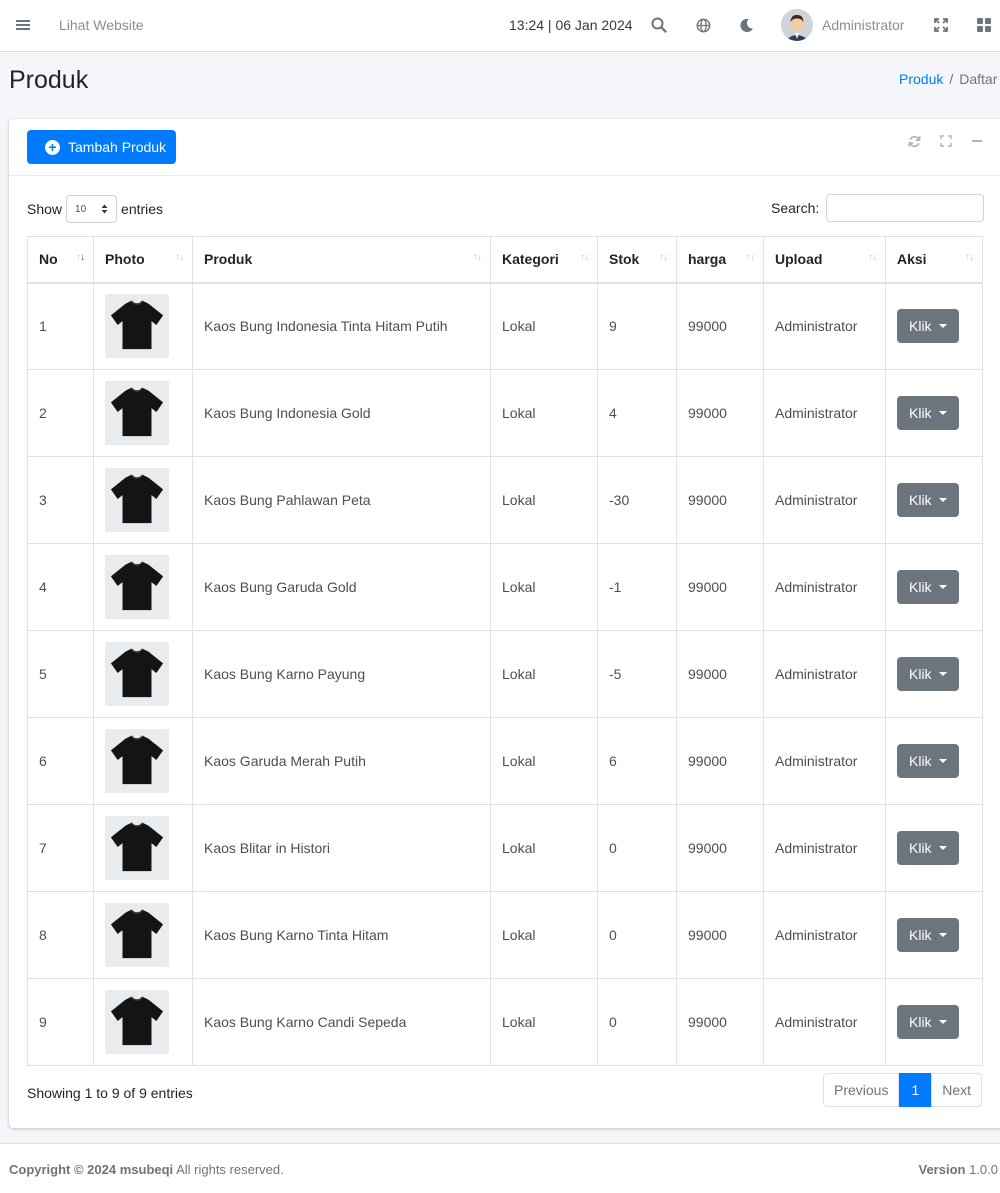  Describe the element at coordinates (941, 25) in the screenshot. I see `fullscreen-icon` at that location.